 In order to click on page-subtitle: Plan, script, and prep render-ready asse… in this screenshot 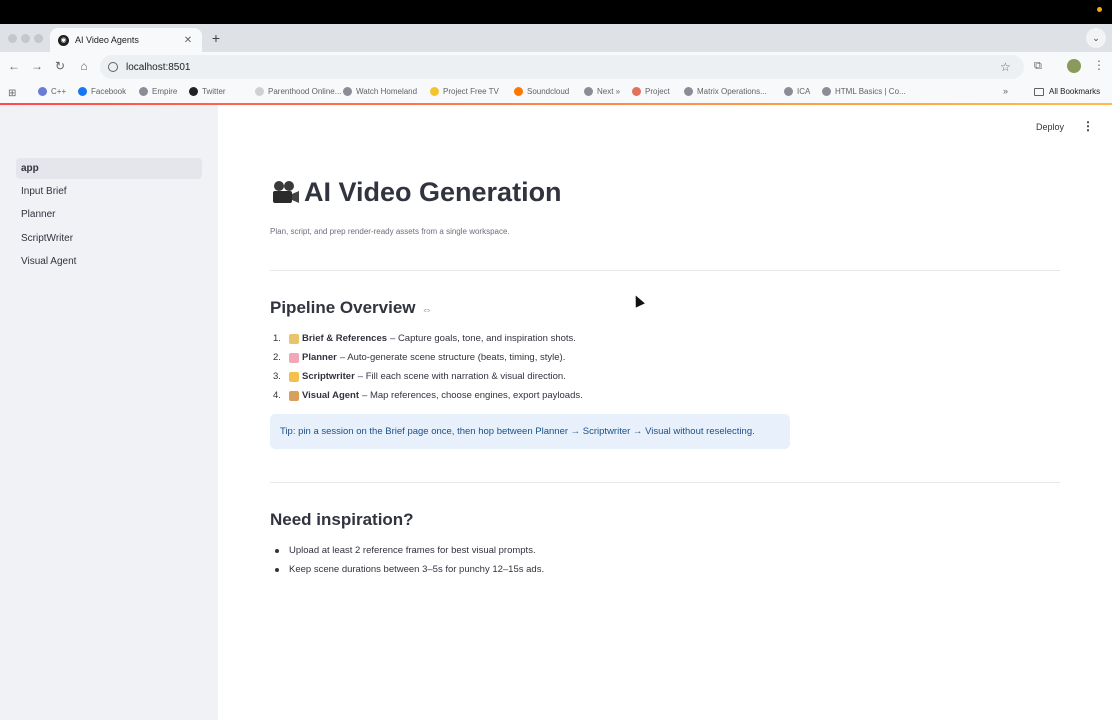, I will do `click(390, 231)`.